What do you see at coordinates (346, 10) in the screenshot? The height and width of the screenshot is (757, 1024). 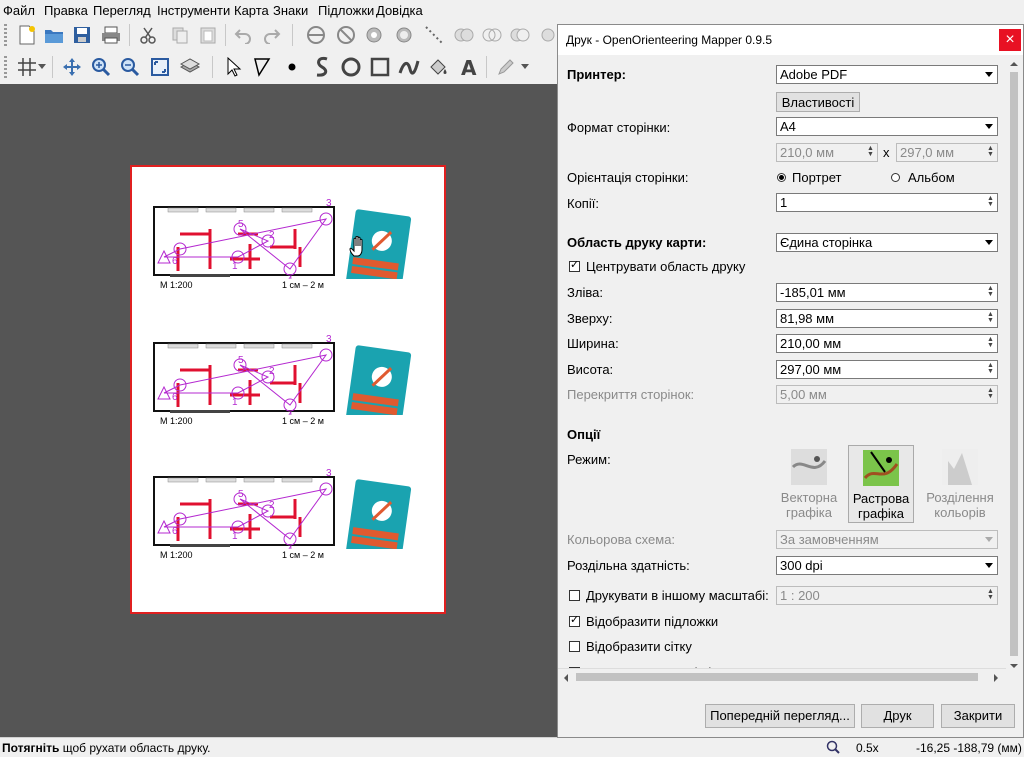 I see `menu-templates: Підложки` at bounding box center [346, 10].